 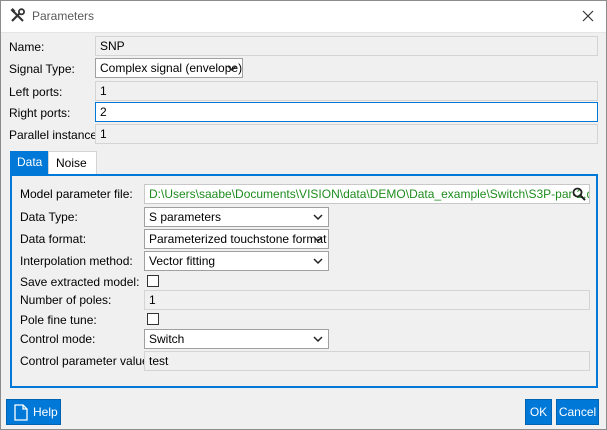 I want to click on save-model-row: Save extracted model:, so click(x=304, y=282).